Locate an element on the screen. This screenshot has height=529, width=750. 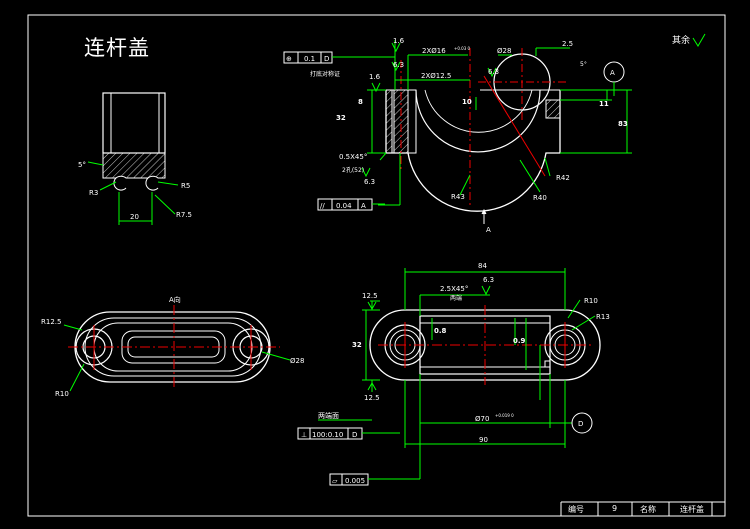
right-both-surf: 两端面 is located at coordinates (328, 415).